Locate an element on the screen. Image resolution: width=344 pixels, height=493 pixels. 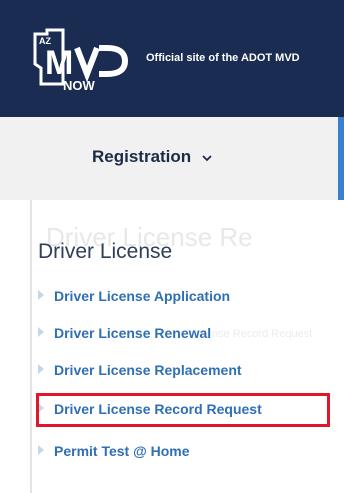
svg-text: M is located at coordinates (59, 63).